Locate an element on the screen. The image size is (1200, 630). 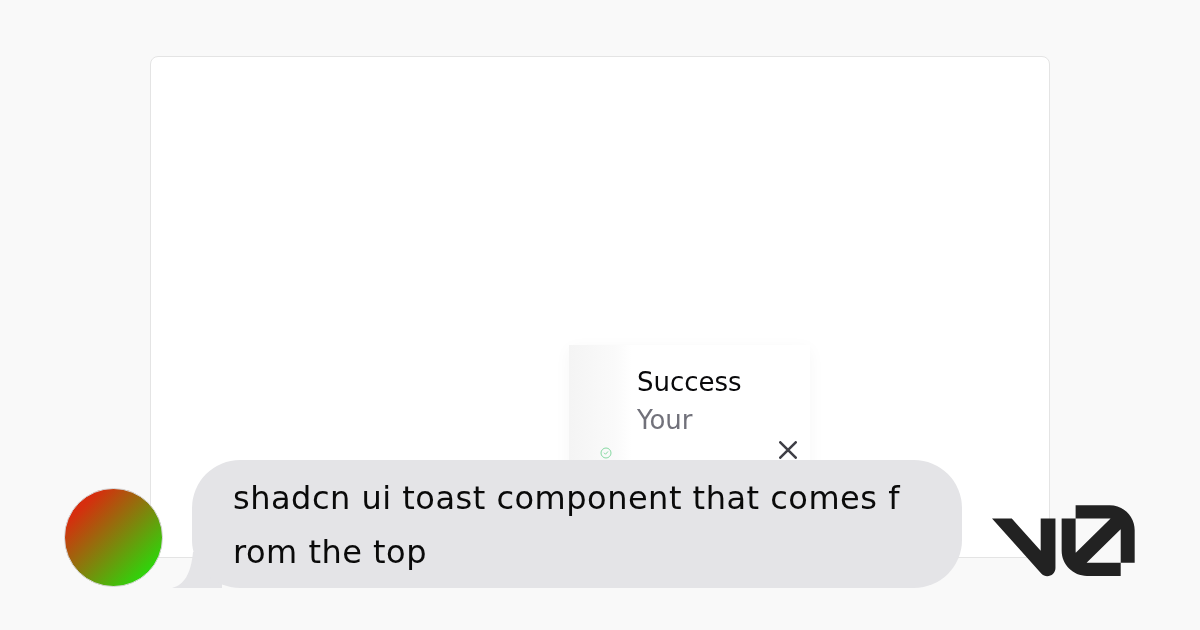
close-icon is located at coordinates (788, 450).